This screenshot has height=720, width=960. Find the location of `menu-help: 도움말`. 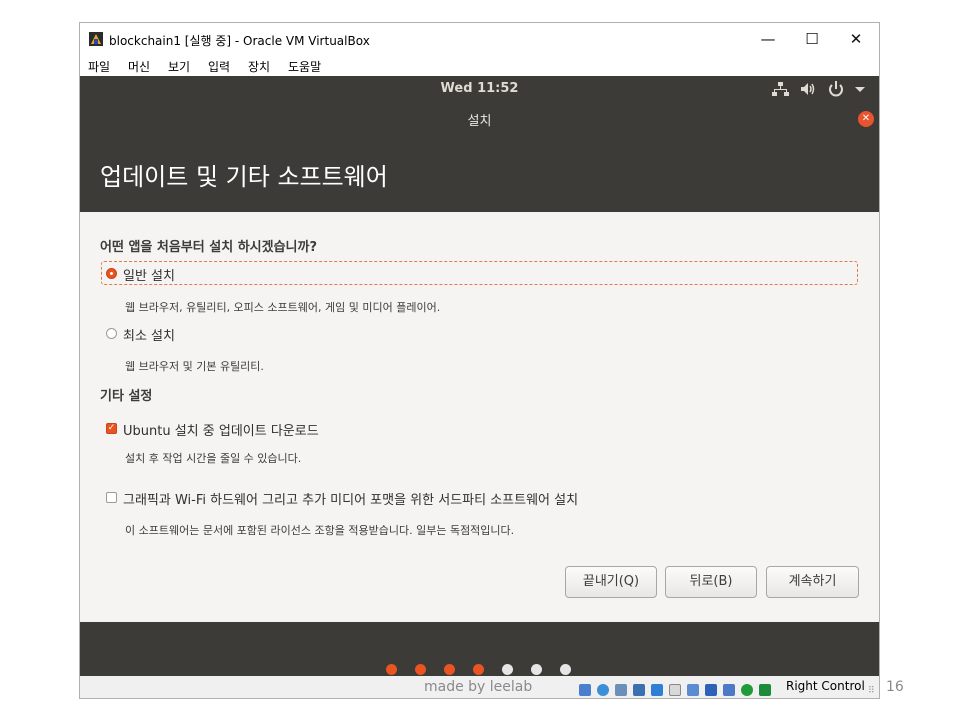

menu-help: 도움말 is located at coordinates (304, 66).